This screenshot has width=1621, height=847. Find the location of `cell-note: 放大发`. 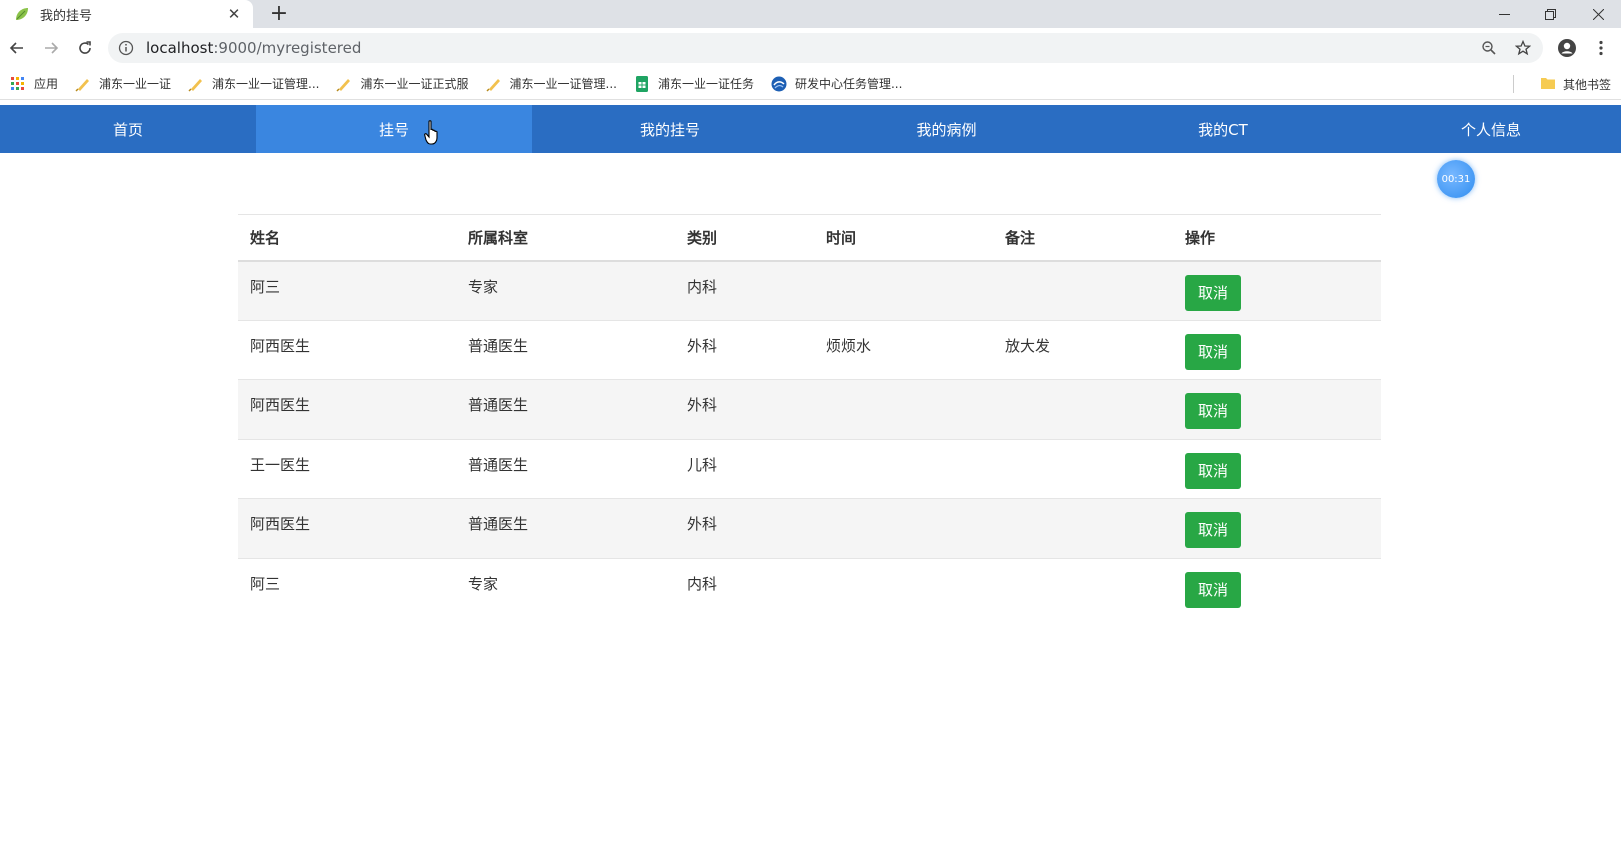

cell-note: 放大发 is located at coordinates (1083, 350).